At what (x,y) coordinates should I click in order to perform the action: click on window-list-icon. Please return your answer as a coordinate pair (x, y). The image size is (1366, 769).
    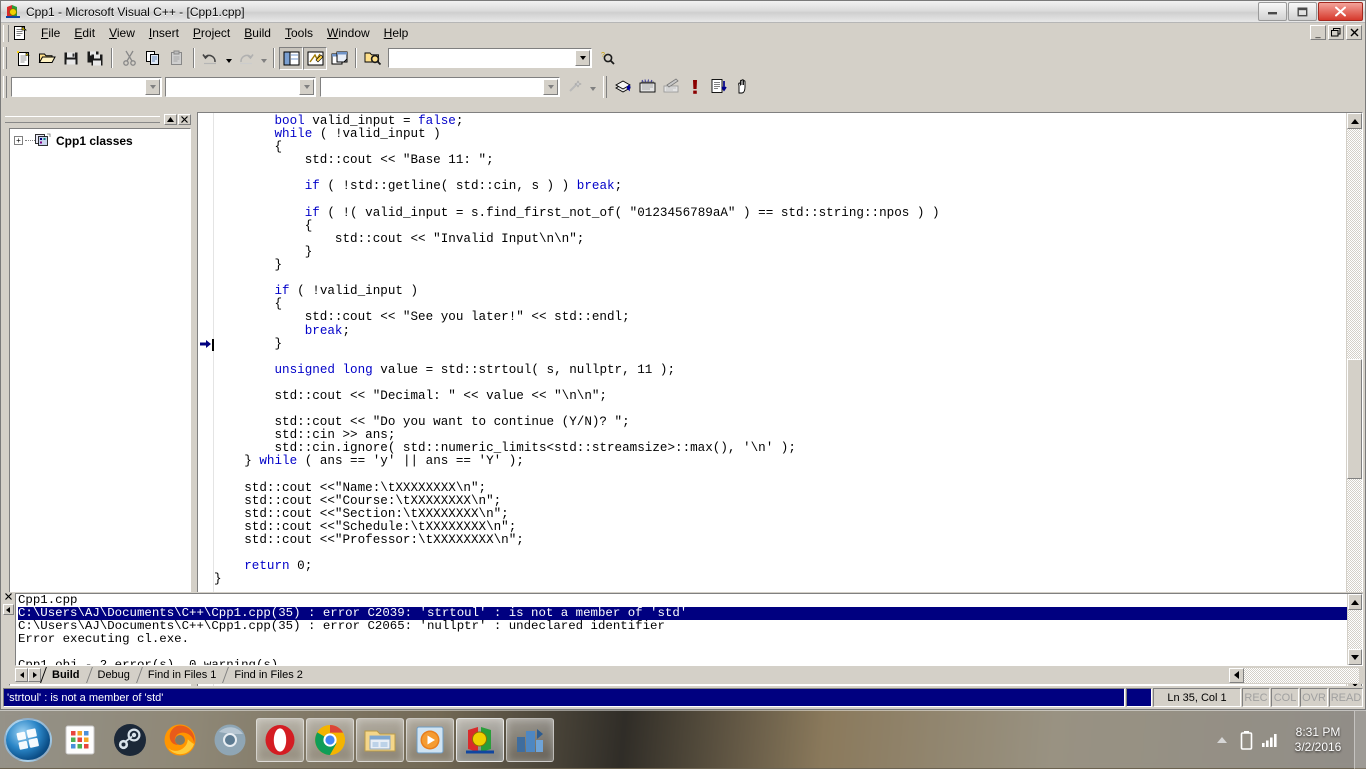
    Looking at the image, I should click on (339, 58).